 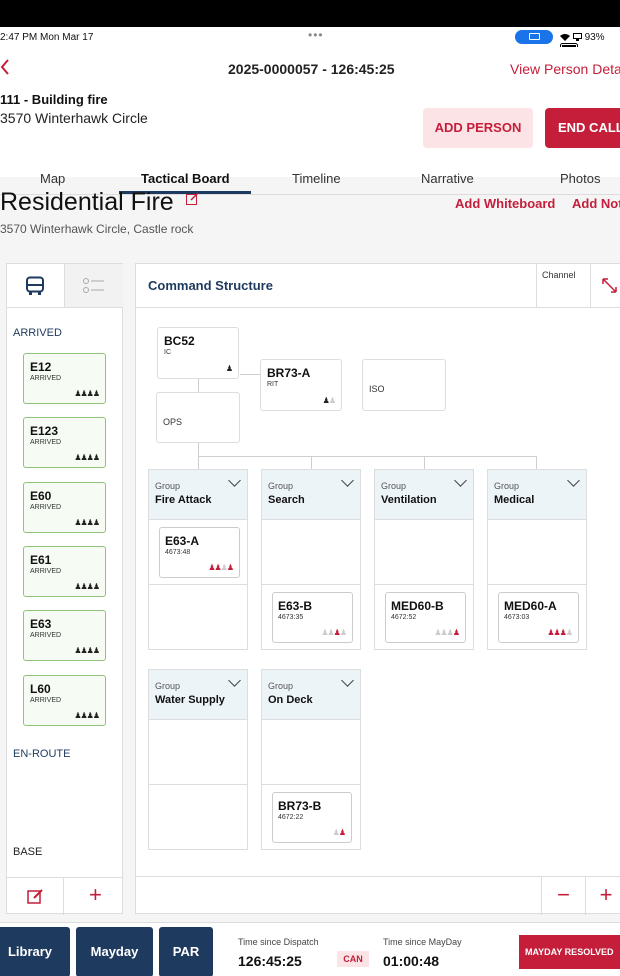 What do you see at coordinates (290, 700) in the screenshot?
I see `group-name: On Deck` at bounding box center [290, 700].